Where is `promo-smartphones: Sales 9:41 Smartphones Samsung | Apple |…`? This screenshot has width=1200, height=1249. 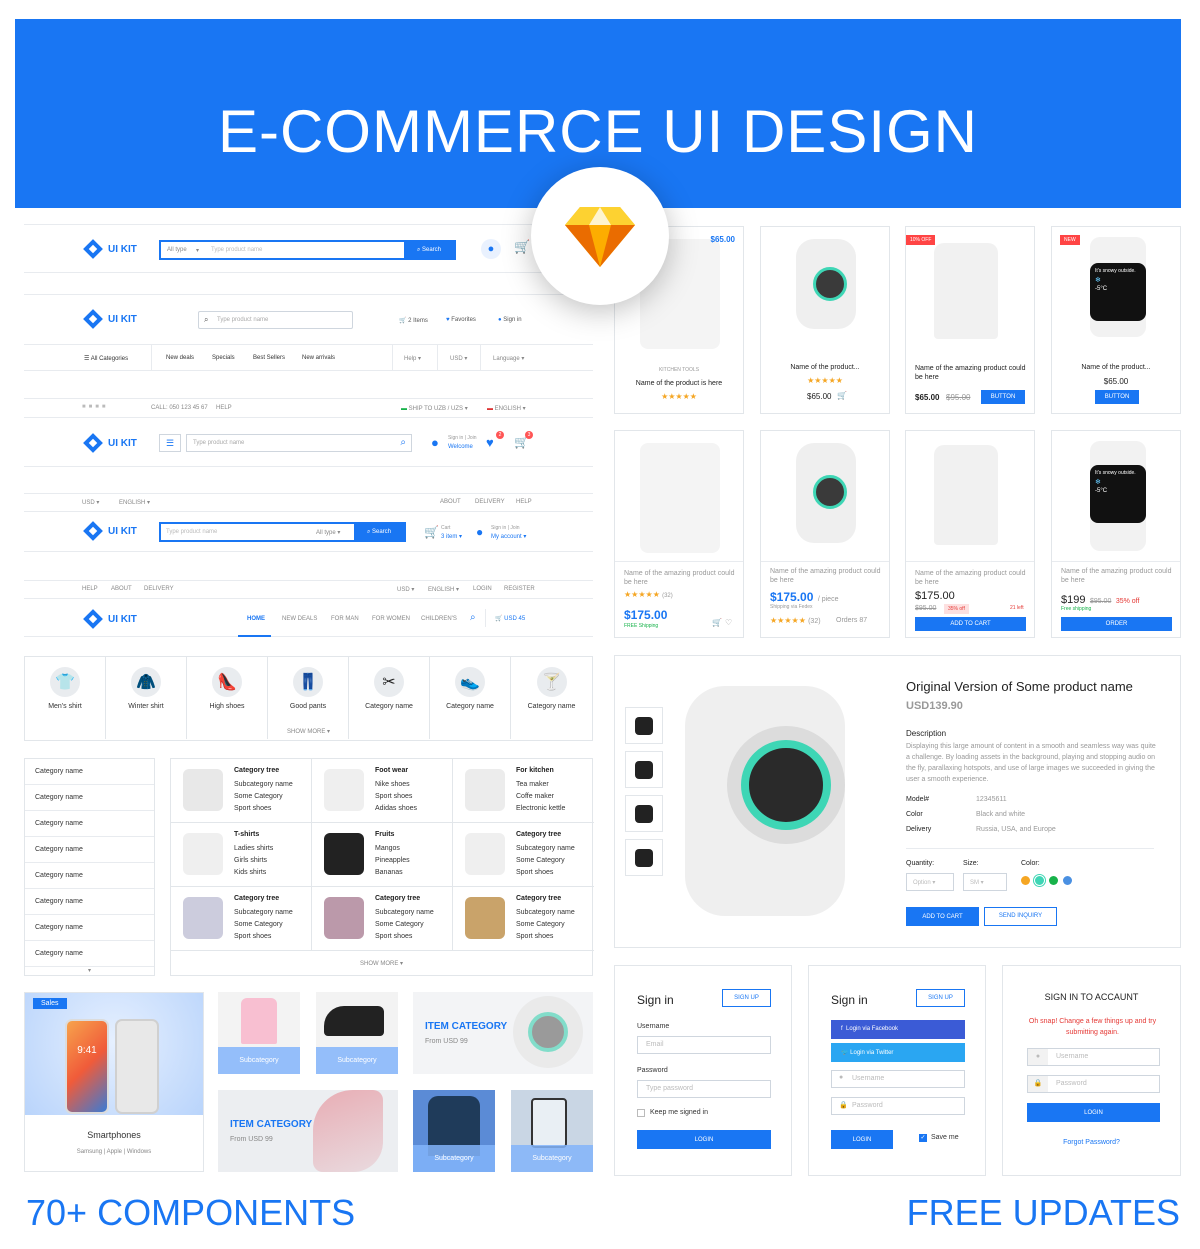 promo-smartphones: Sales 9:41 Smartphones Samsung | Apple |… is located at coordinates (114, 1082).